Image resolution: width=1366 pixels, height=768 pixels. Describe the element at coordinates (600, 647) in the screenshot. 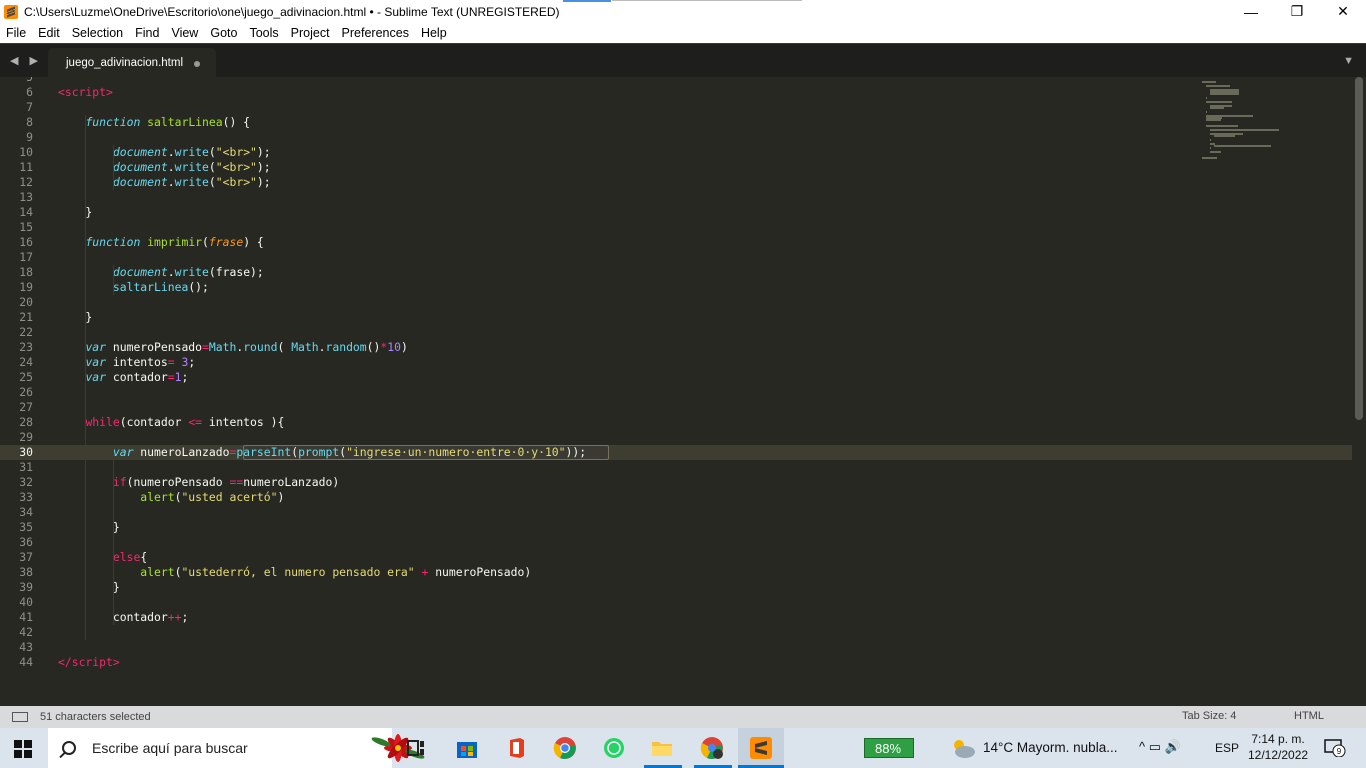

I see `code-line: 43` at that location.